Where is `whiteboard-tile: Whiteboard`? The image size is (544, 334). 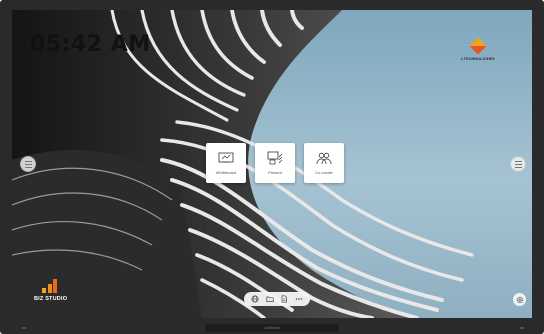 whiteboard-tile: Whiteboard is located at coordinates (226, 163).